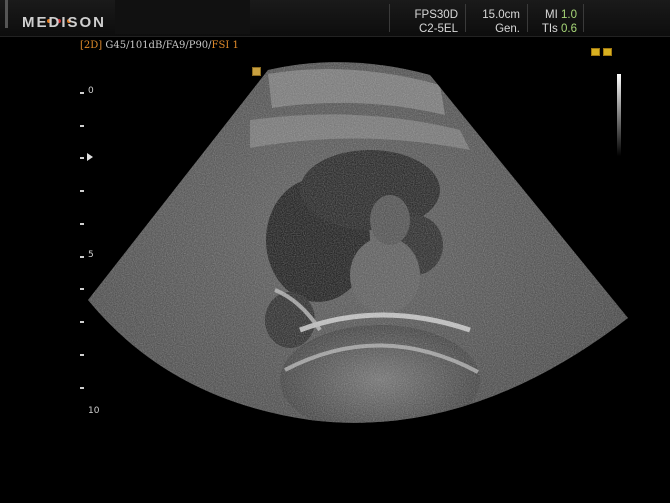 This screenshot has width=670, height=503. What do you see at coordinates (94, 411) in the screenshot?
I see `depth-label-bottom: 10` at bounding box center [94, 411].